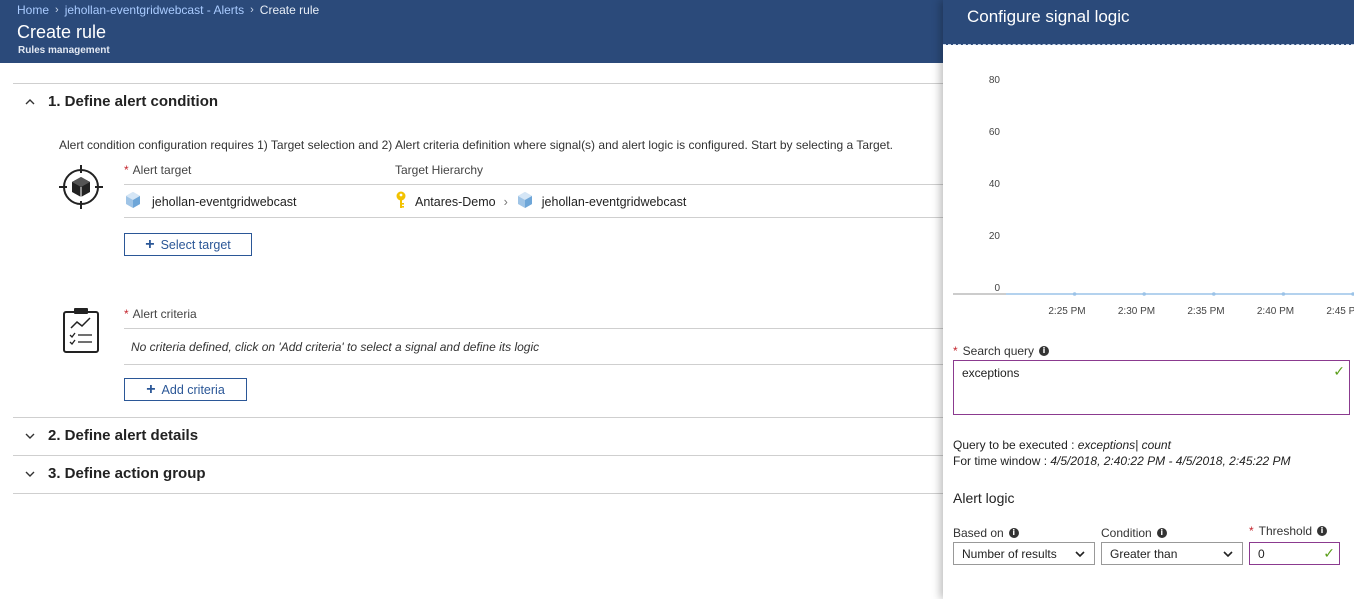 This screenshot has height=599, width=1354. Describe the element at coordinates (401, 201) in the screenshot. I see `key-icon` at that location.